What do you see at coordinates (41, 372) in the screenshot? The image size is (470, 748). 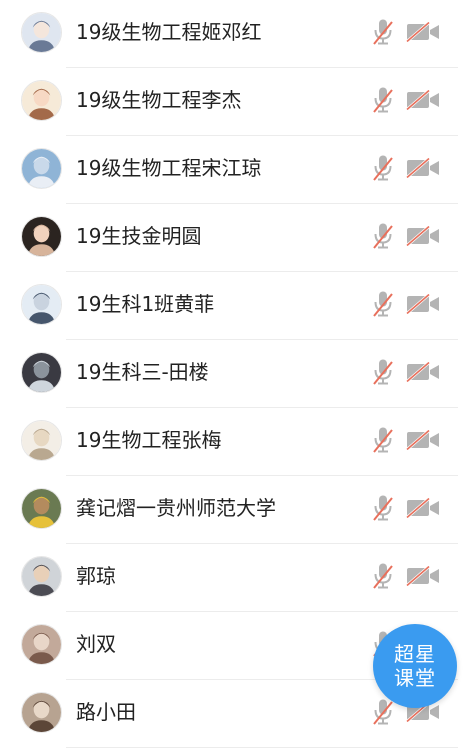 I see `dark-artwork-avatar` at bounding box center [41, 372].